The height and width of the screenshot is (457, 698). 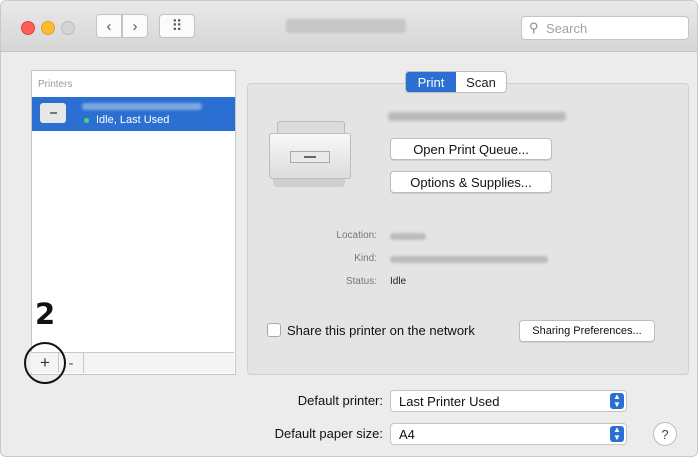 What do you see at coordinates (508, 401) in the screenshot?
I see `default-printer-select: Last Printer Used ▲ ▼` at bounding box center [508, 401].